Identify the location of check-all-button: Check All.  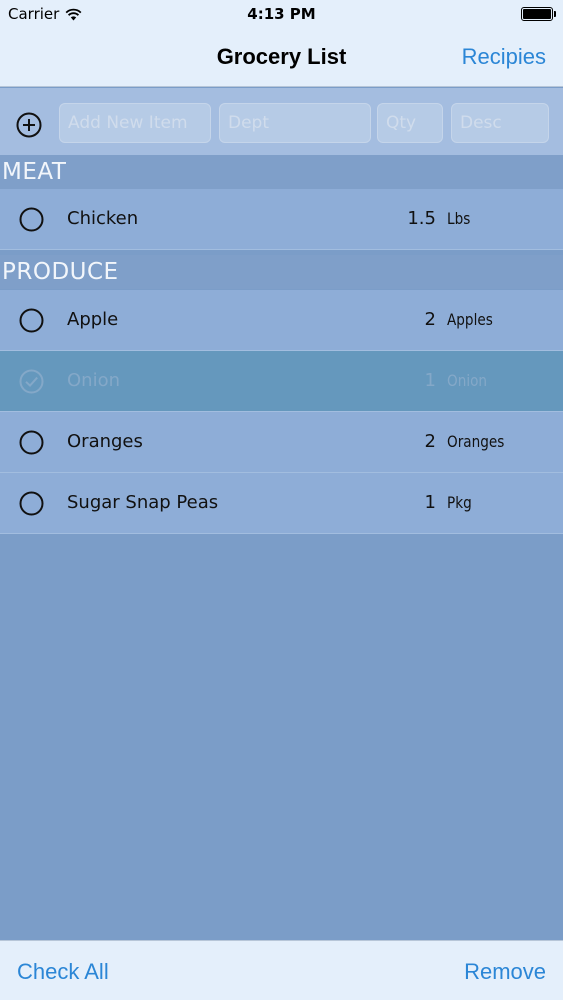
(63, 972).